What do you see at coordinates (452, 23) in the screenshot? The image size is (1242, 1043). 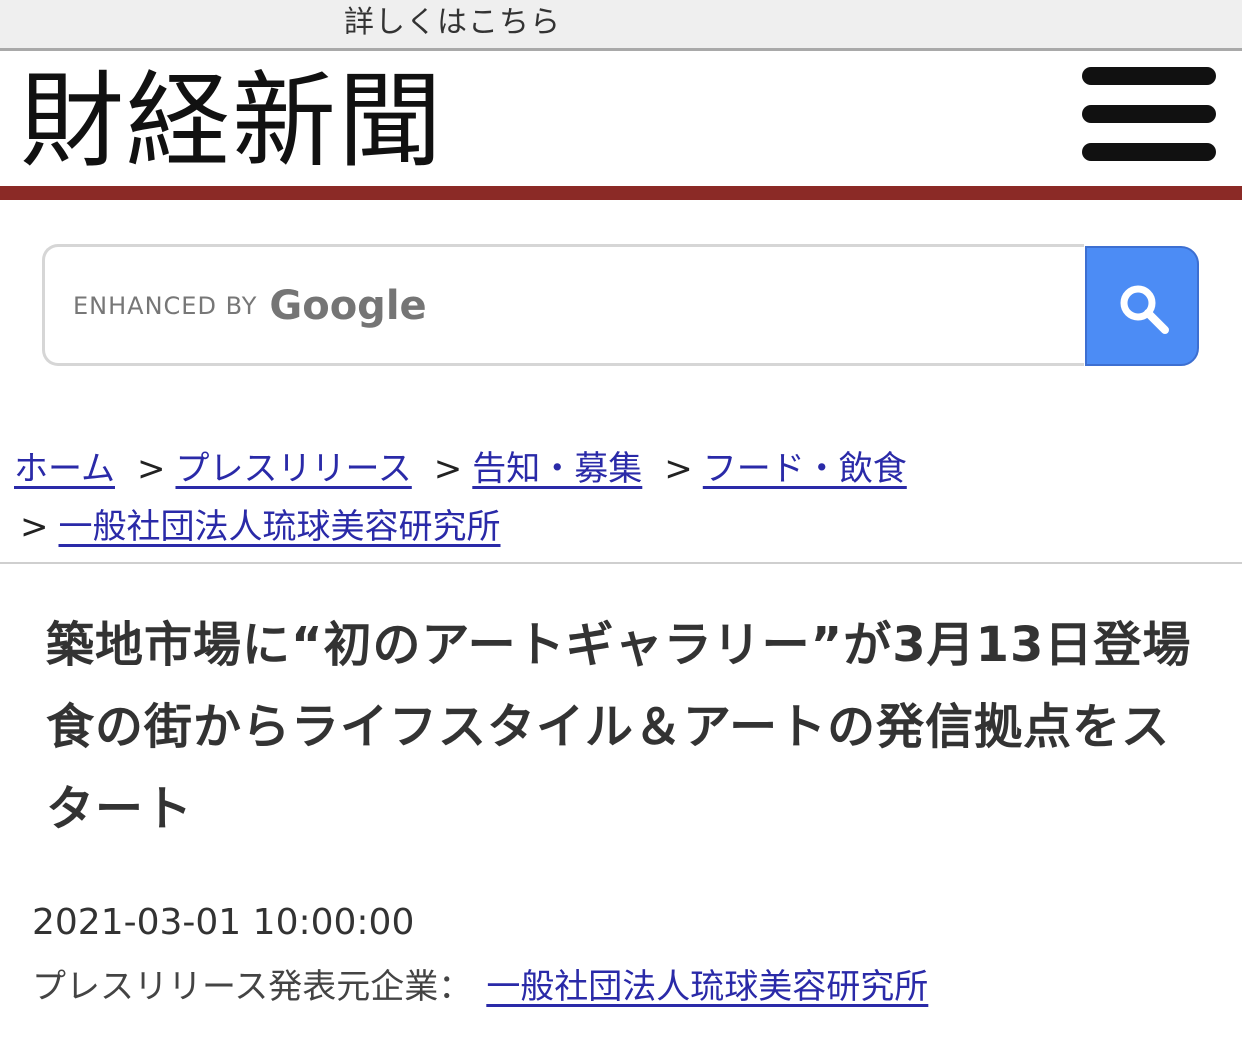 I see `details-link: 詳しくはこちら` at bounding box center [452, 23].